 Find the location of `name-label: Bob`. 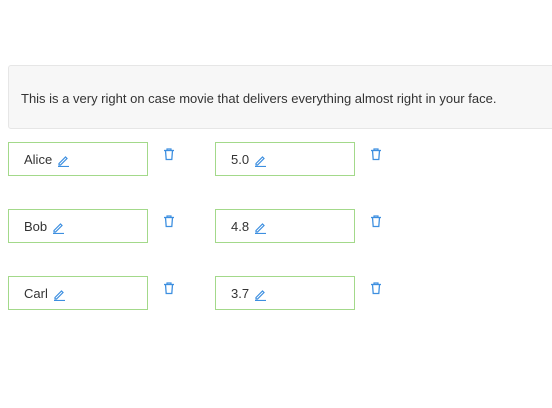

name-label: Bob is located at coordinates (36, 226).